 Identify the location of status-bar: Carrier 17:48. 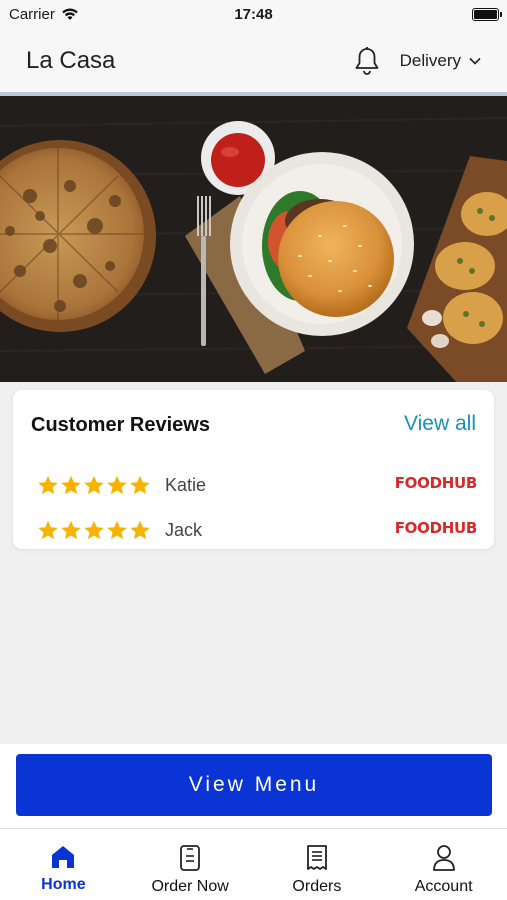
(253, 14).